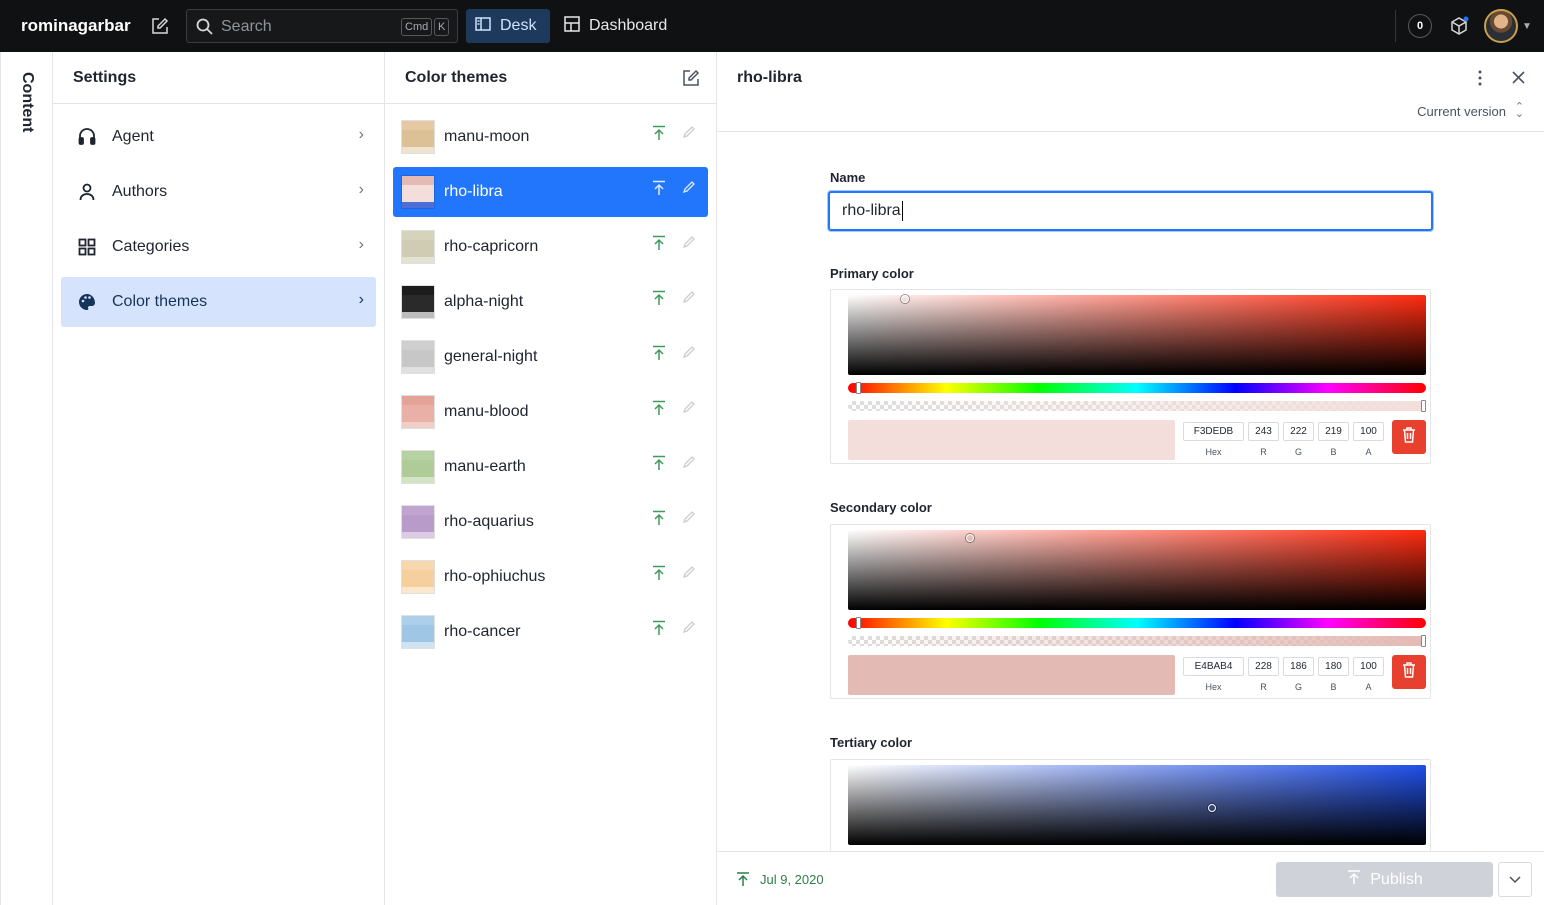  I want to click on settings-item-label: Agent, so click(133, 136).